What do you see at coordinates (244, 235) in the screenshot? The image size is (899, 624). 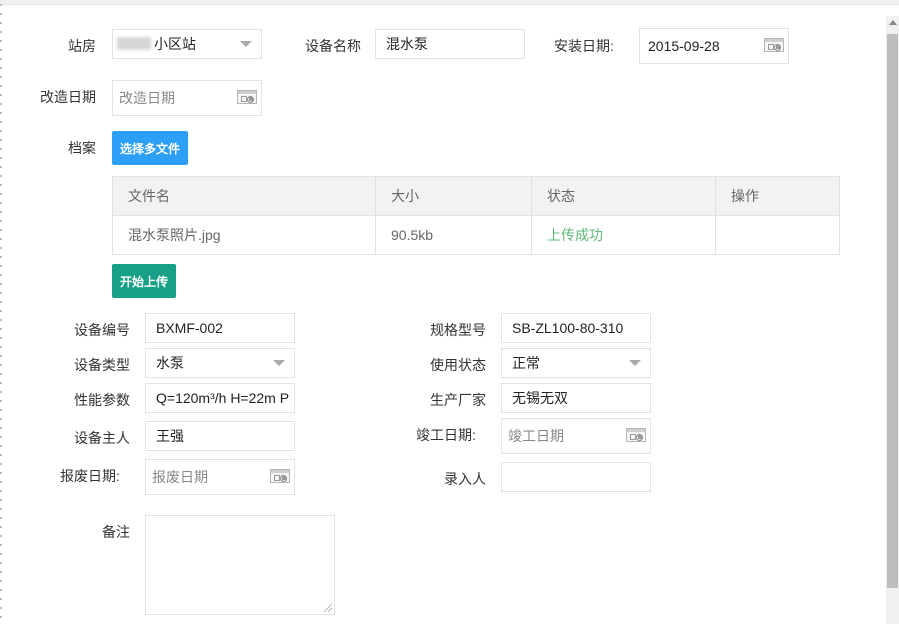 I see `file-name-cell: 混水泵照片.jpg` at bounding box center [244, 235].